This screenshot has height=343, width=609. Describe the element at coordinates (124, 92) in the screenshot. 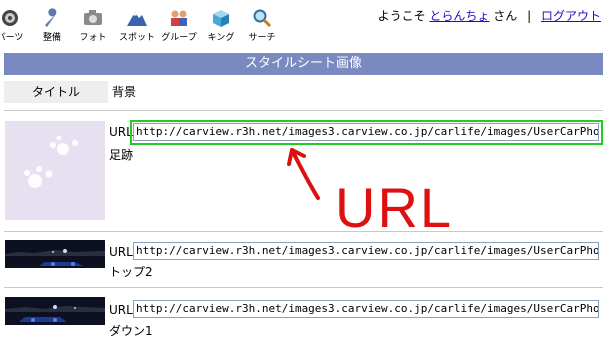

I see `column-header-background: 背景` at that location.